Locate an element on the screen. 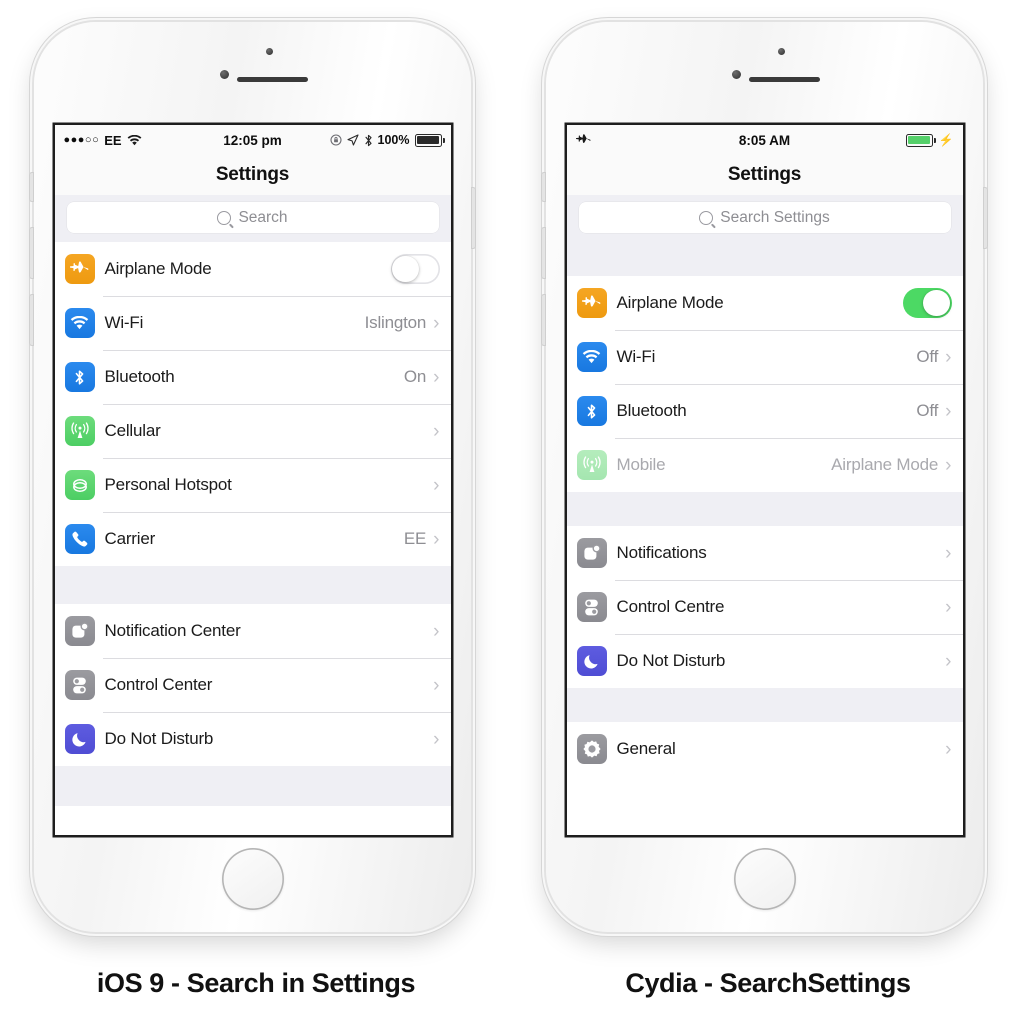 Image resolution: width=1024 pixels, height=1021 pixels. location-arrow-icon is located at coordinates (352, 140).